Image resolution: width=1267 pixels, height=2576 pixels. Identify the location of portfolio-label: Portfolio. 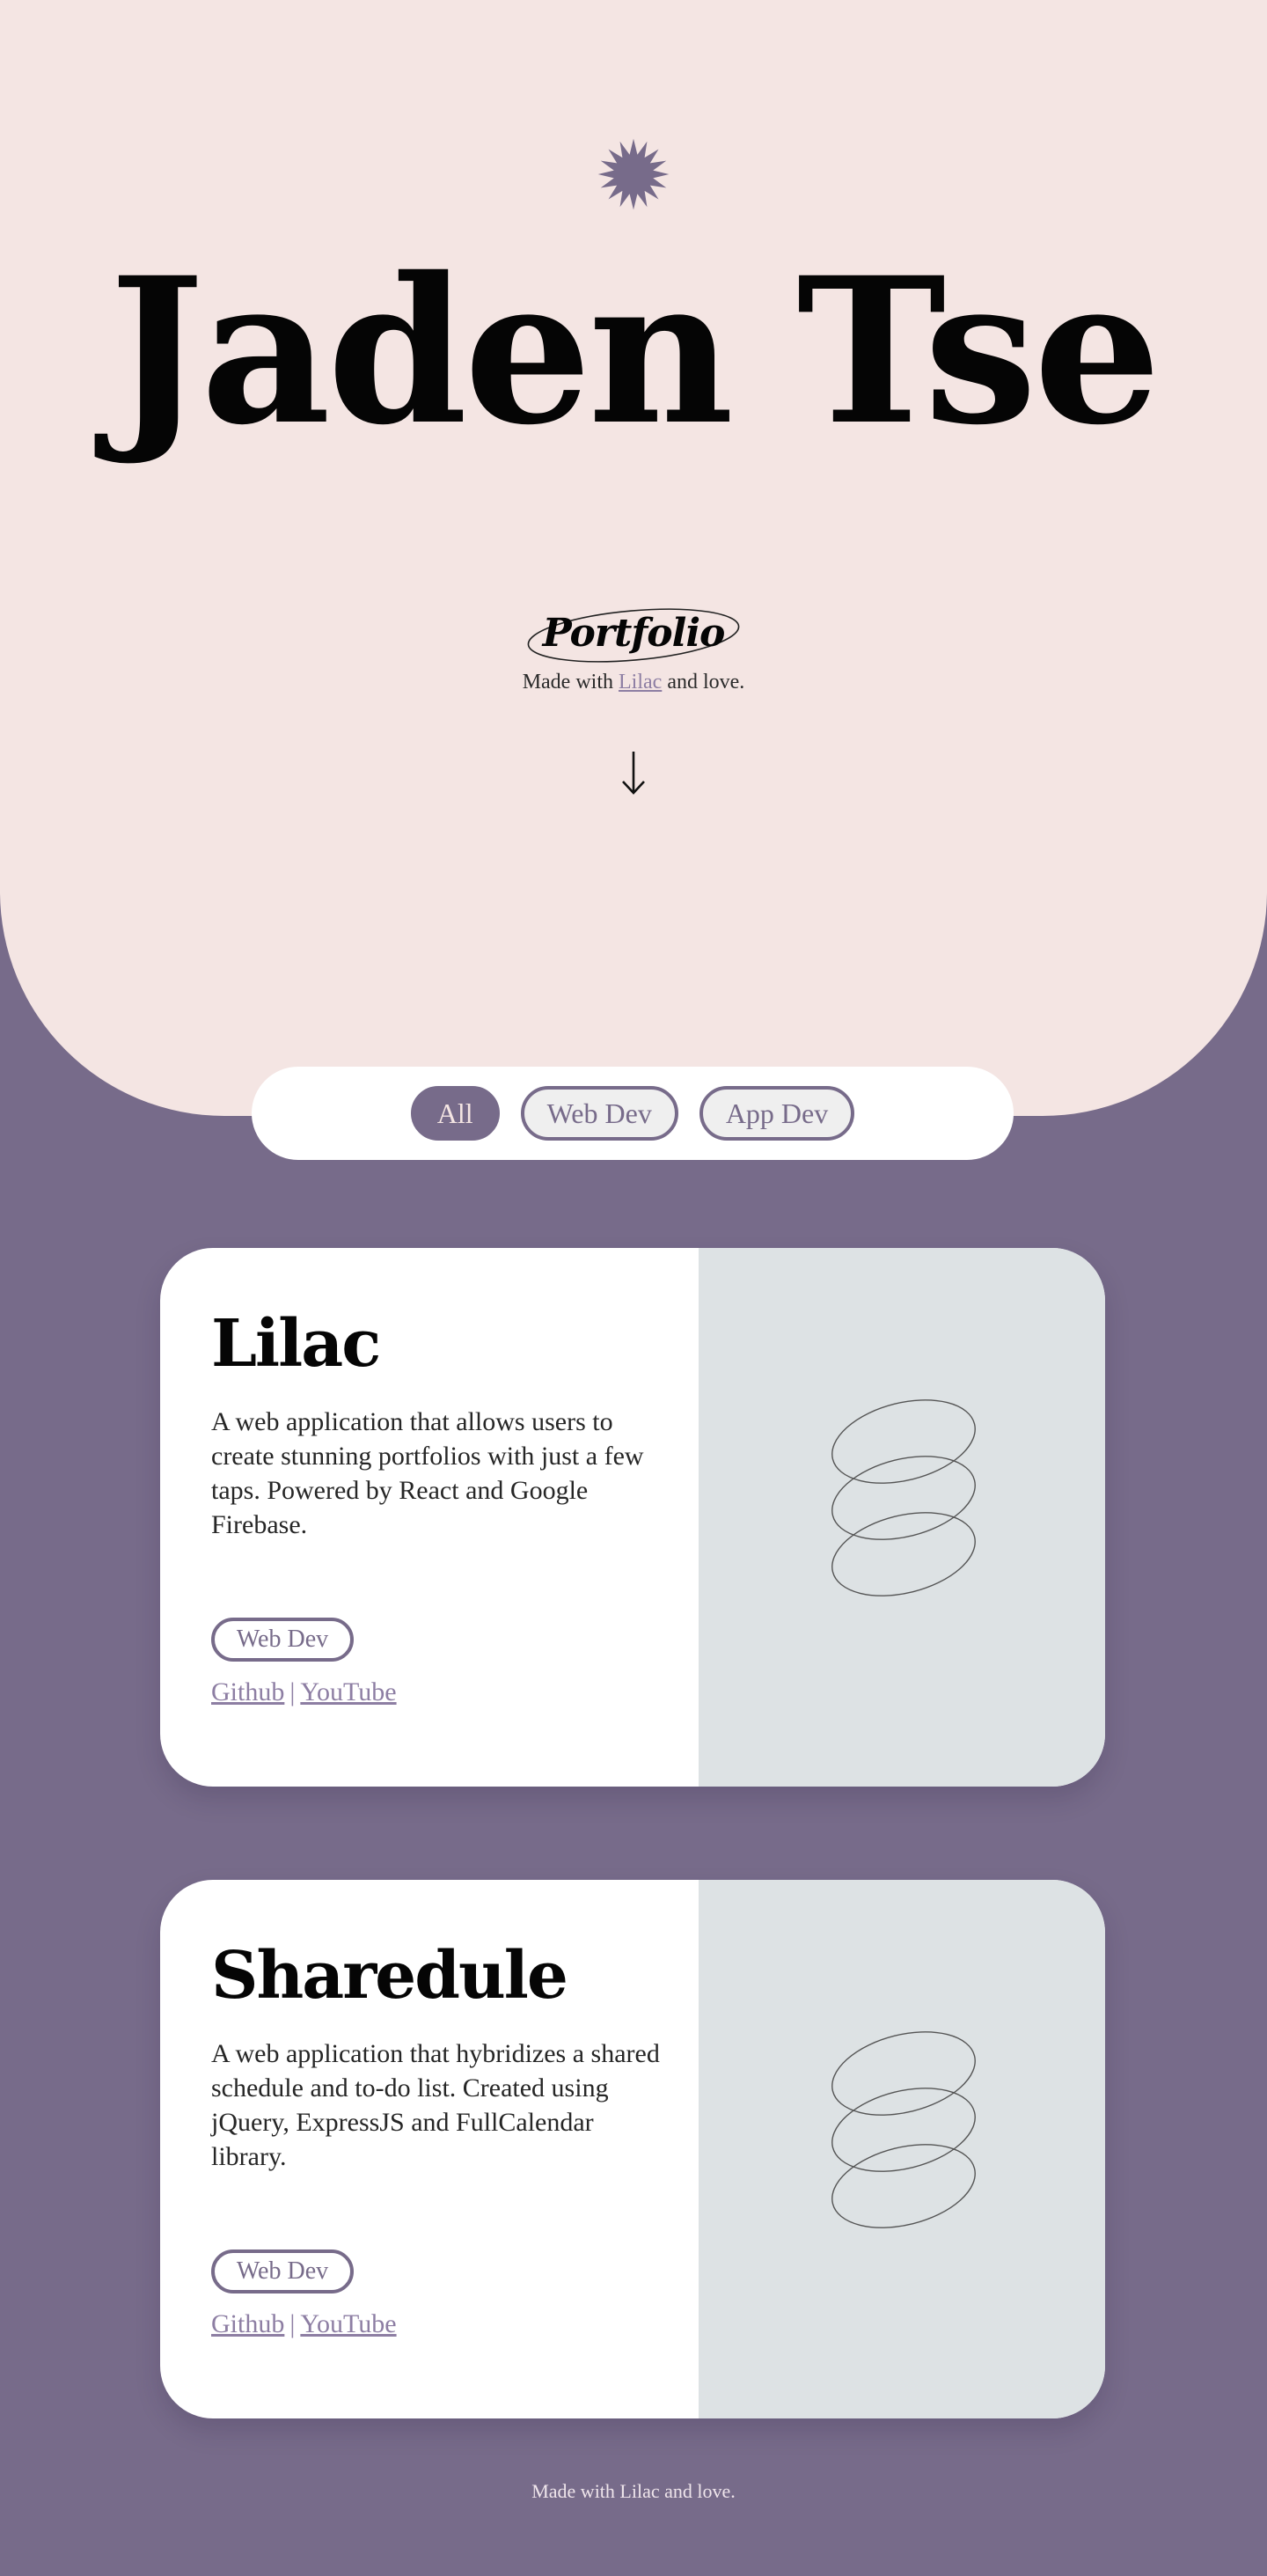
(634, 633).